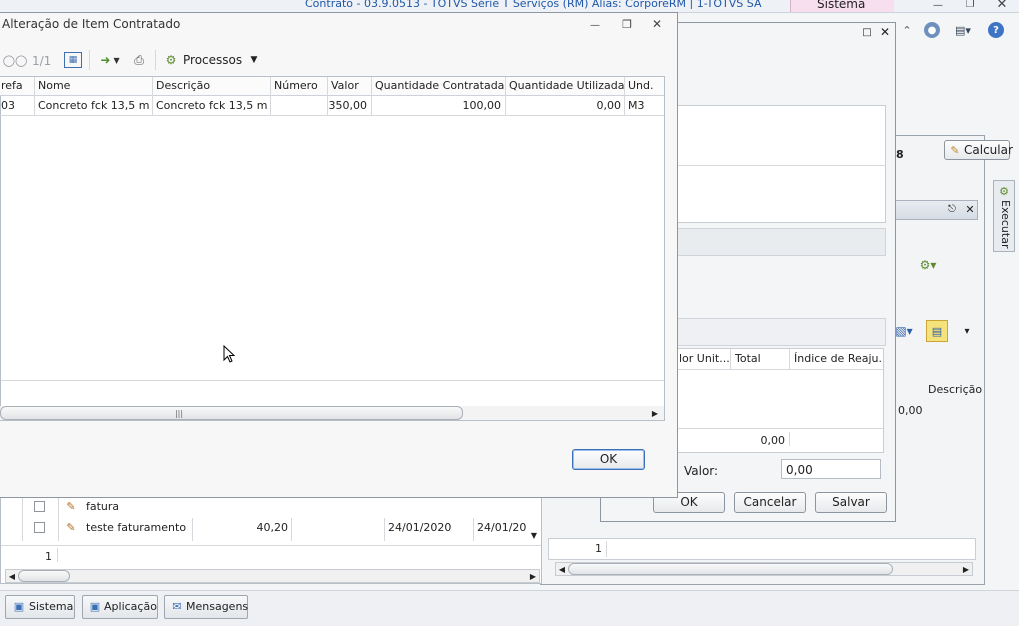 The height and width of the screenshot is (626, 1019). What do you see at coordinates (851, 502) in the screenshot?
I see `salvar-label: Salvar` at bounding box center [851, 502].